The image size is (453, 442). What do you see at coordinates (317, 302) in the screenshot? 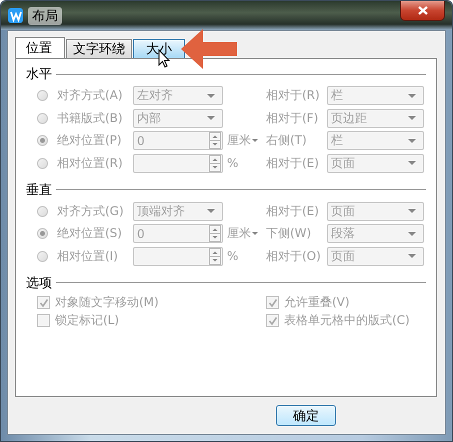
I see `checkbox-label: 允许重叠(V)` at bounding box center [317, 302].